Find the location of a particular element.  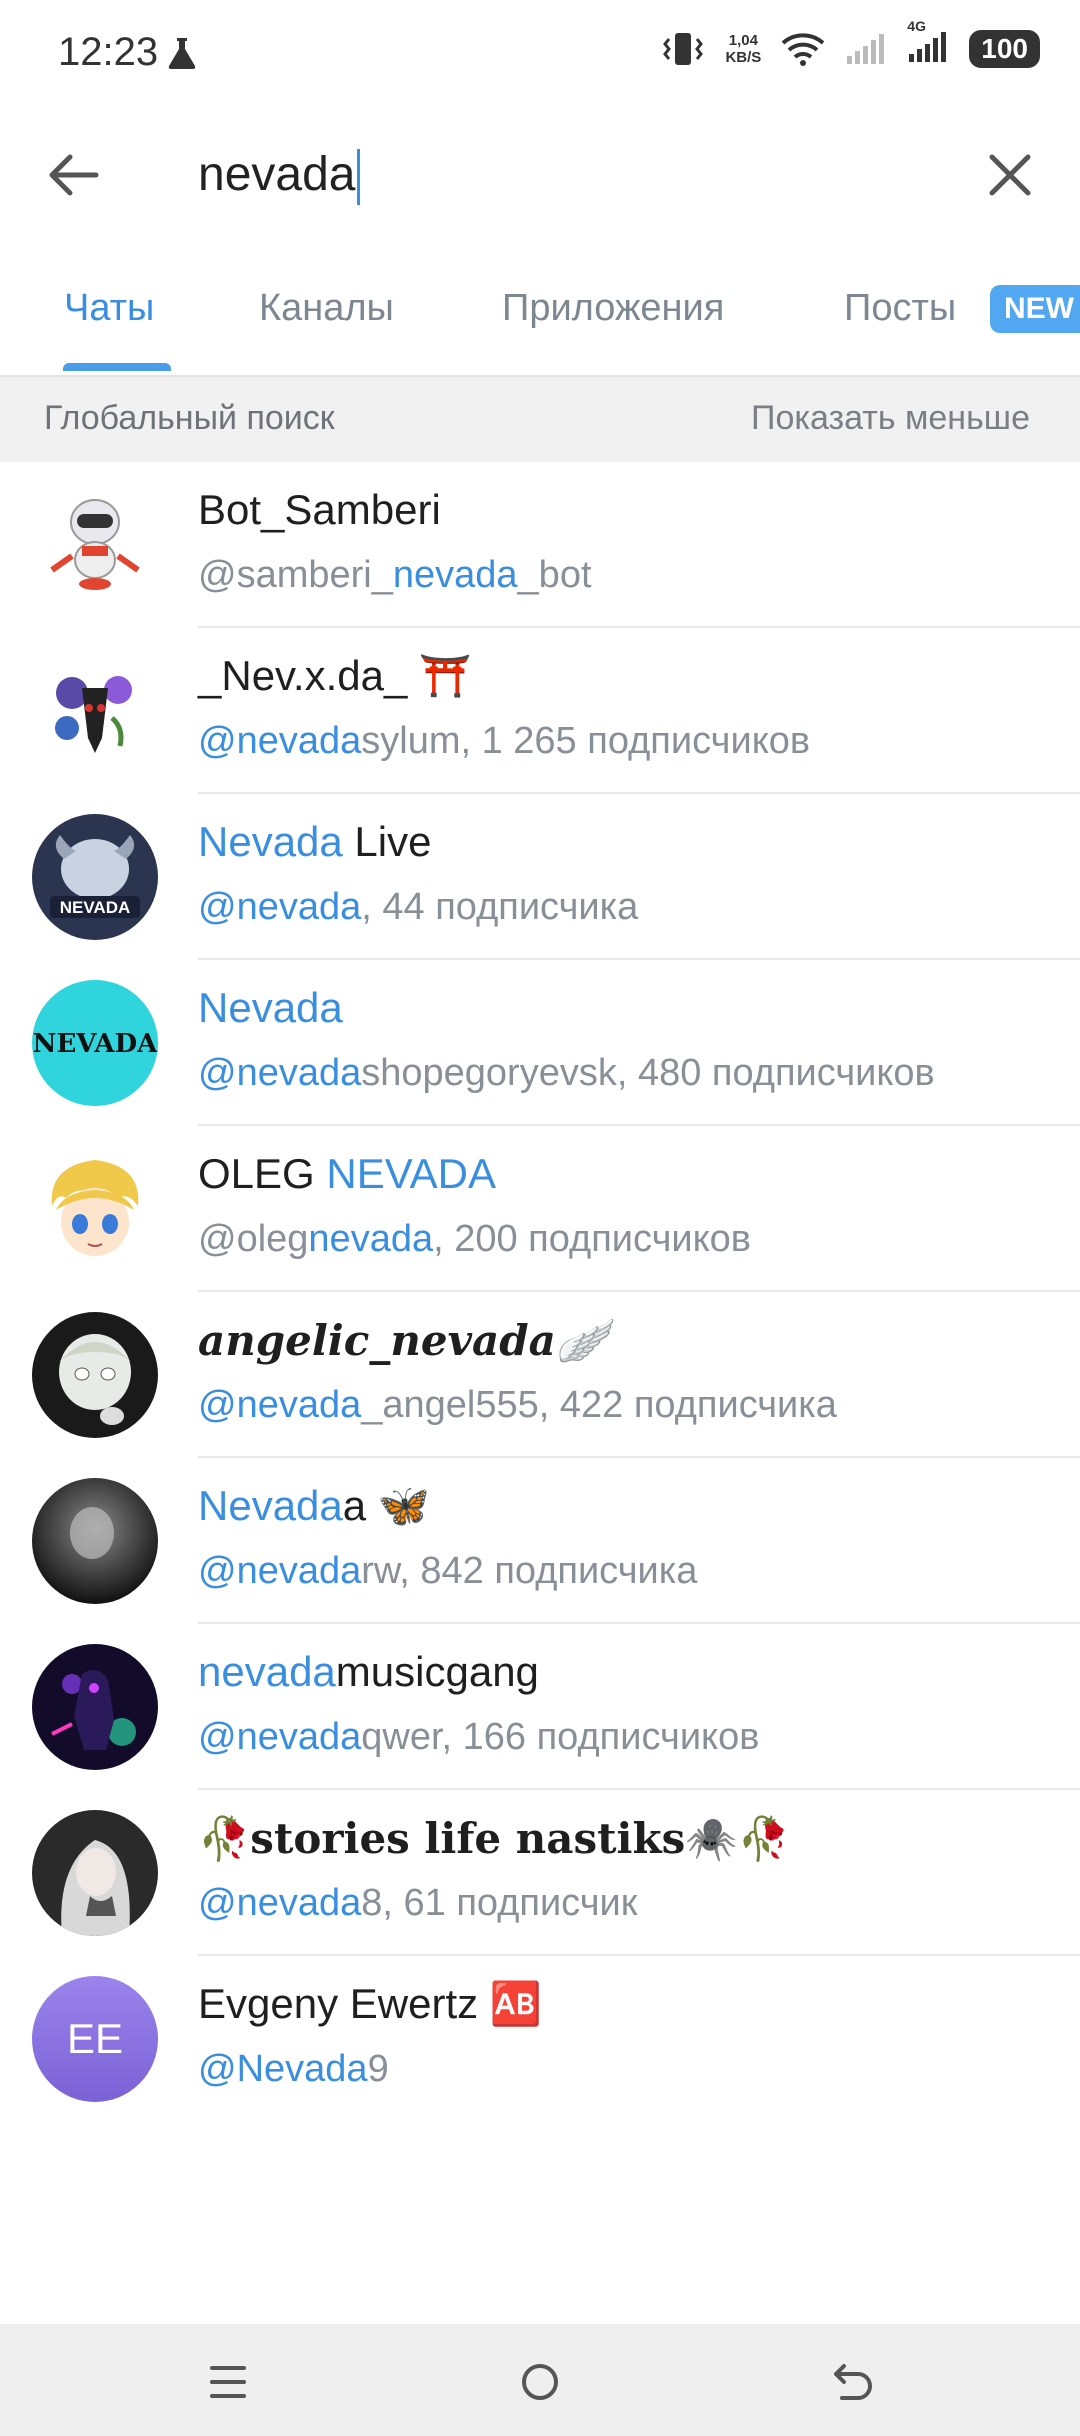

new-badge: NEW is located at coordinates (1035, 309).